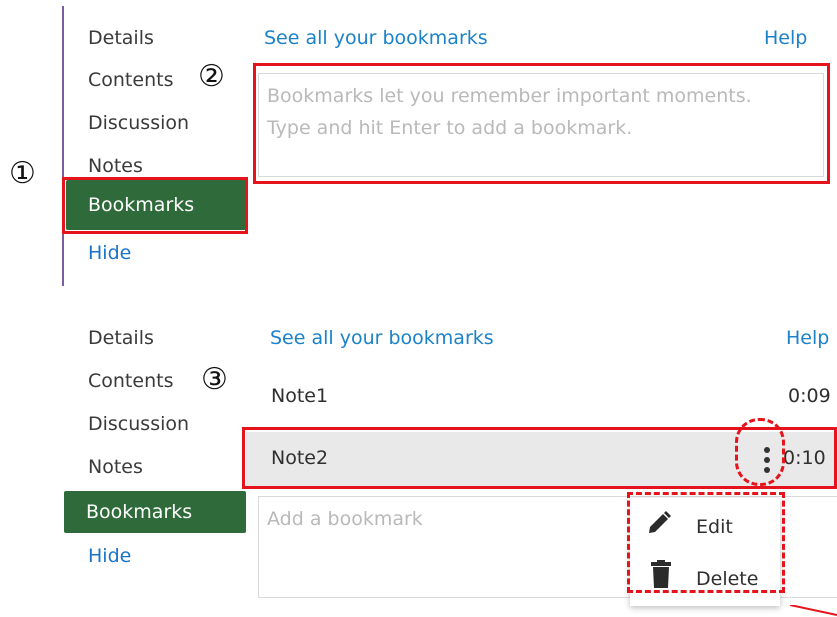  What do you see at coordinates (809, 396) in the screenshot?
I see `bookmark-time-1: 0:09` at bounding box center [809, 396].